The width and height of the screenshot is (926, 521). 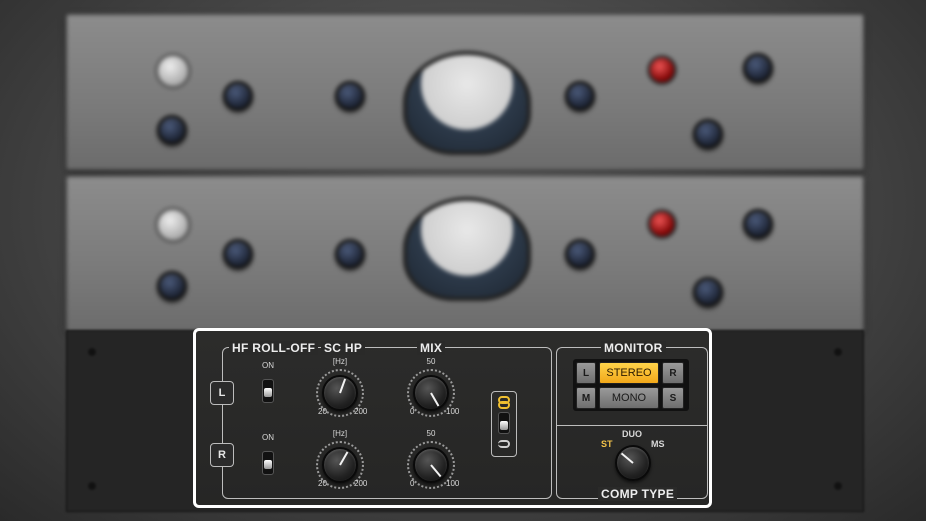 I want to click on sc-hp-max-label-l: 200, so click(x=361, y=411).